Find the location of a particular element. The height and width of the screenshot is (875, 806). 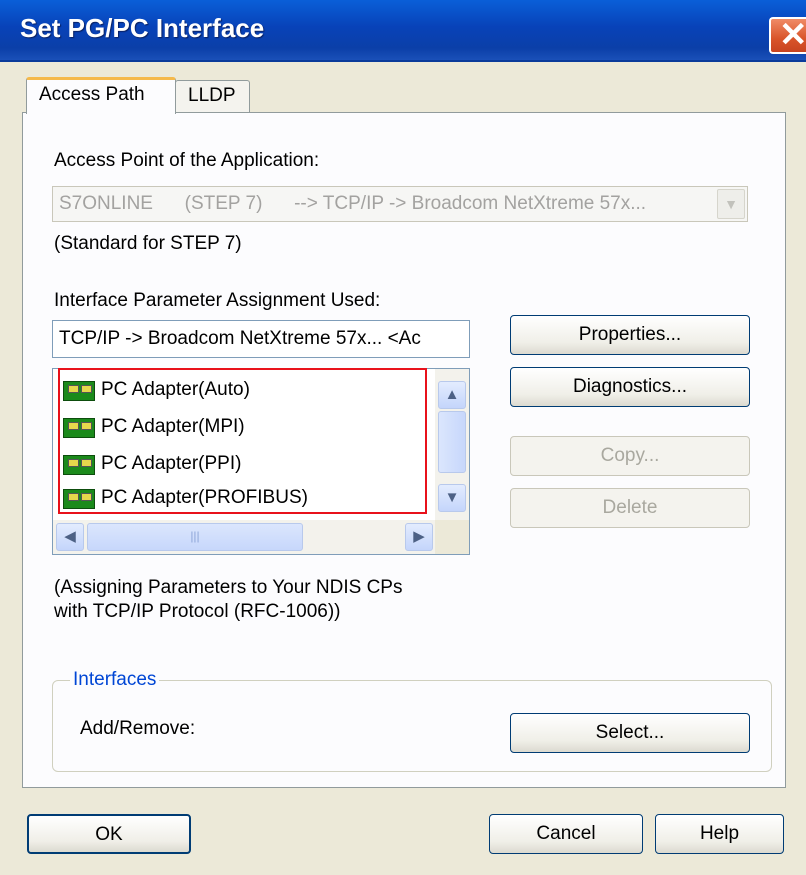

close-icon: ✕ is located at coordinates (792, 35).